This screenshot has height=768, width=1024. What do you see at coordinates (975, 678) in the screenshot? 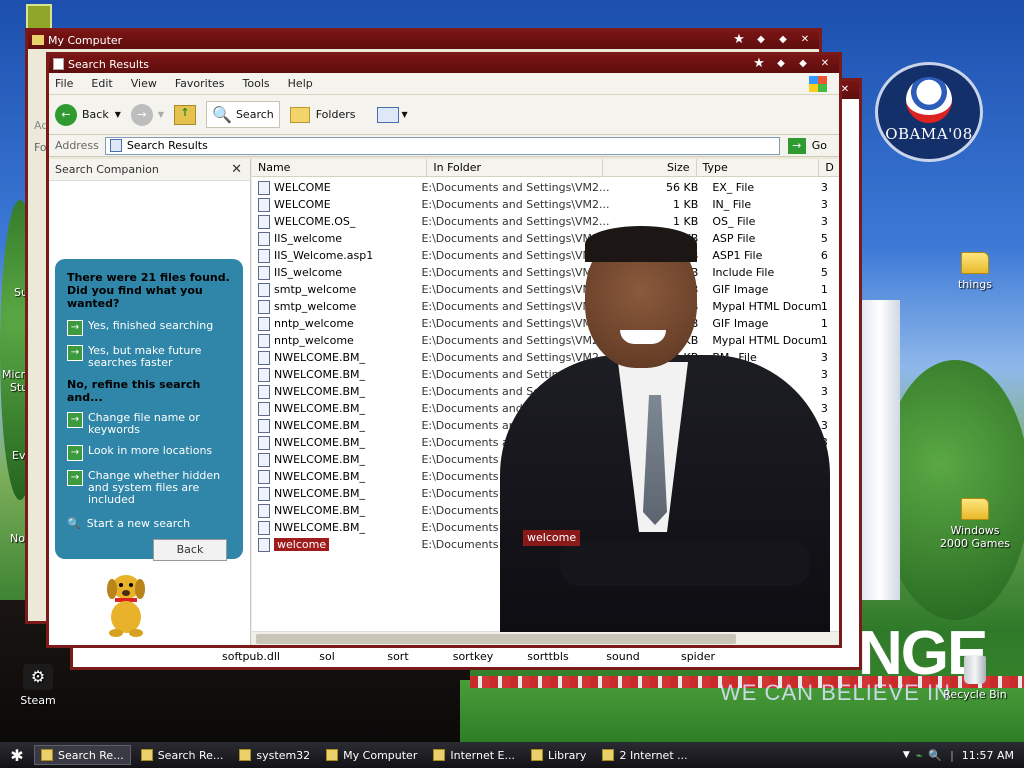
I see `desktop-icon-recycle-bin: Recycle Bin` at bounding box center [975, 678].